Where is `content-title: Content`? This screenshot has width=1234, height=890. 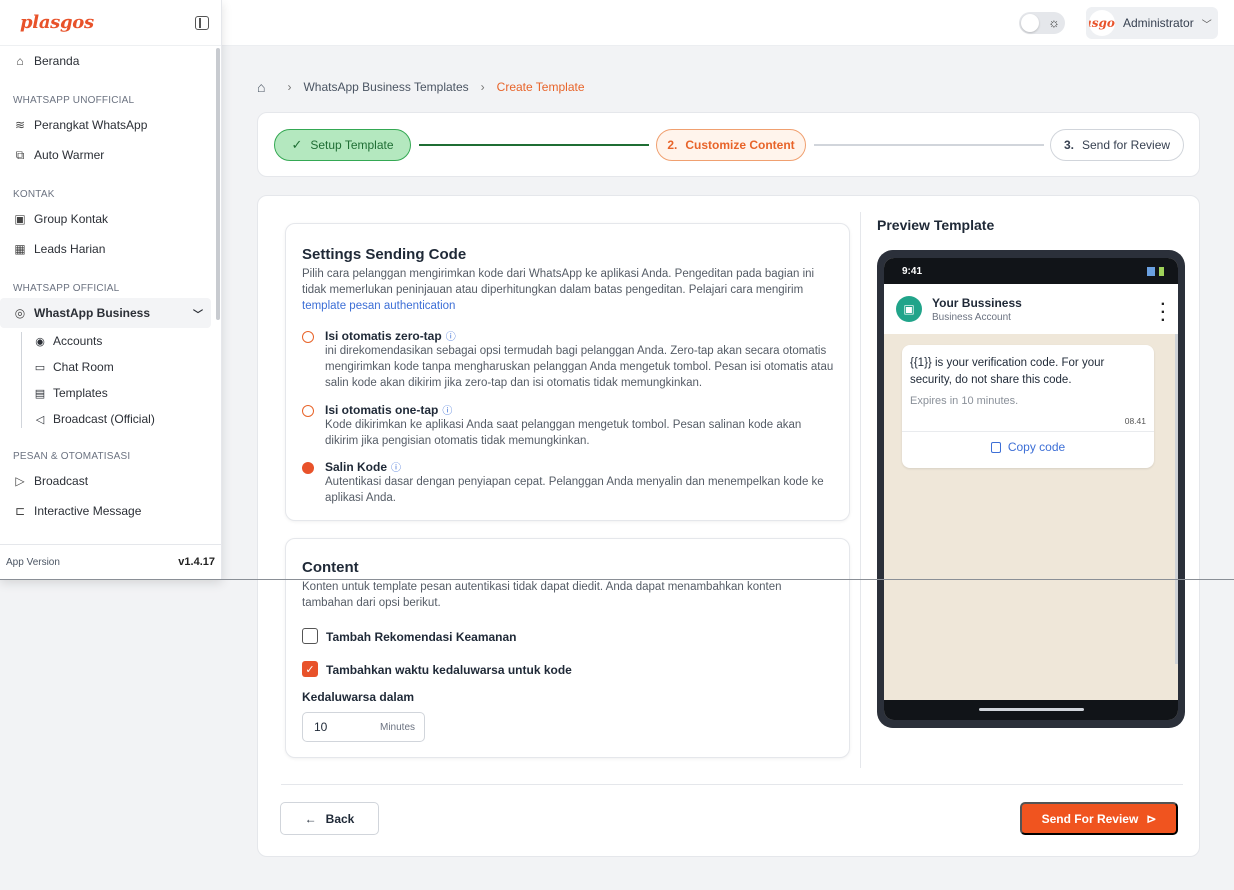 content-title: Content is located at coordinates (330, 567).